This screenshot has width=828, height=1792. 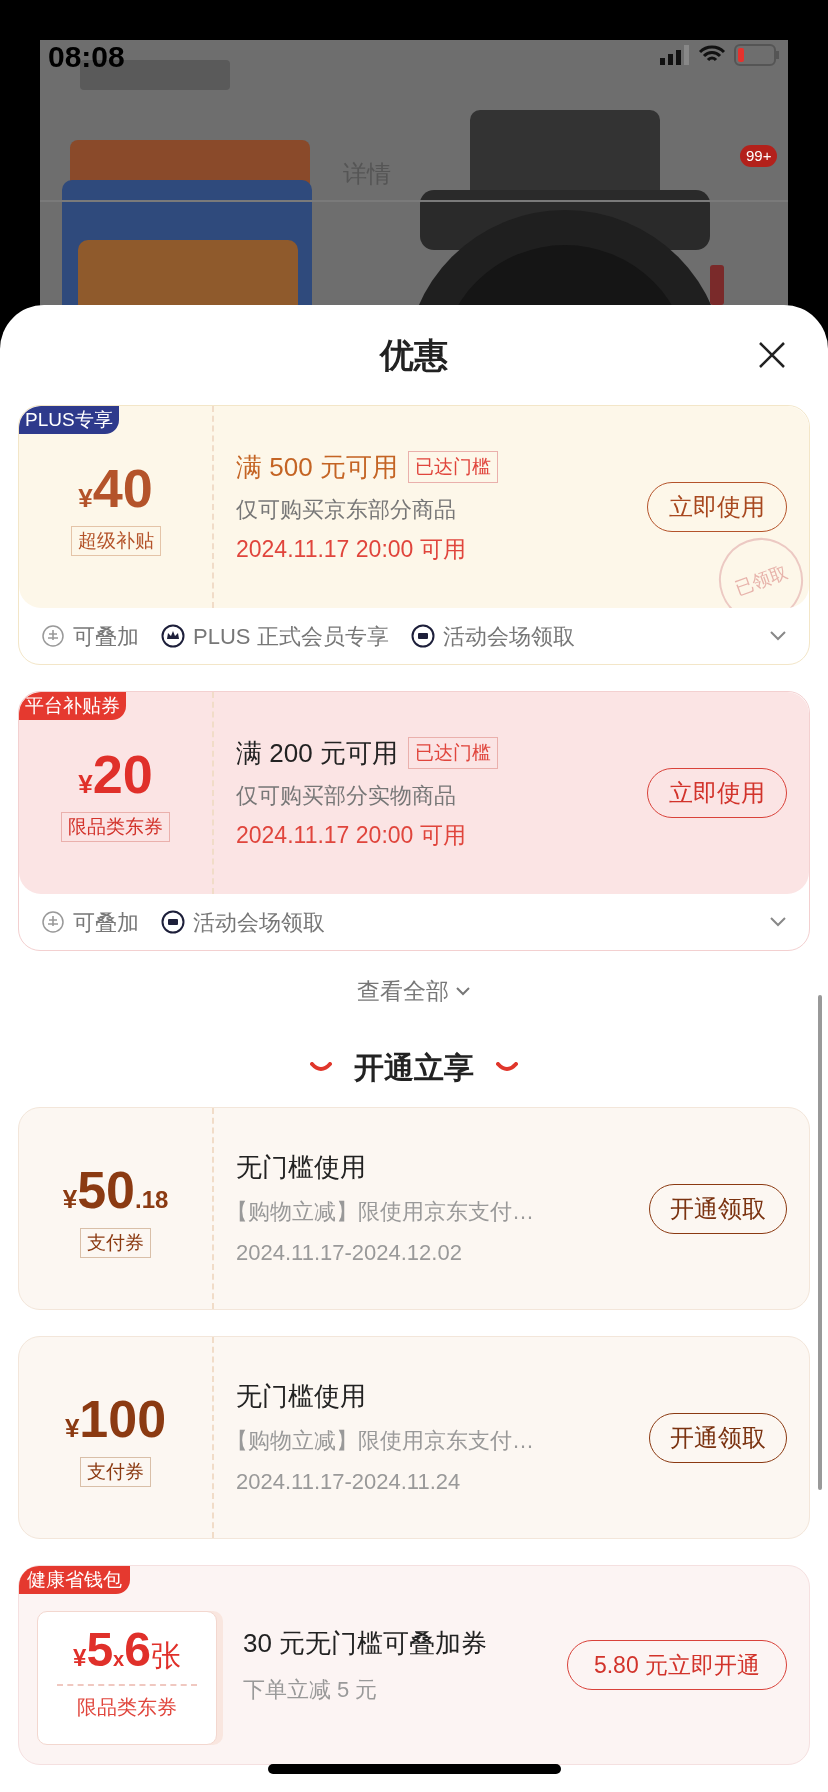 What do you see at coordinates (74, 1580) in the screenshot?
I see `coupon-ribbon: 健康省钱包` at bounding box center [74, 1580].